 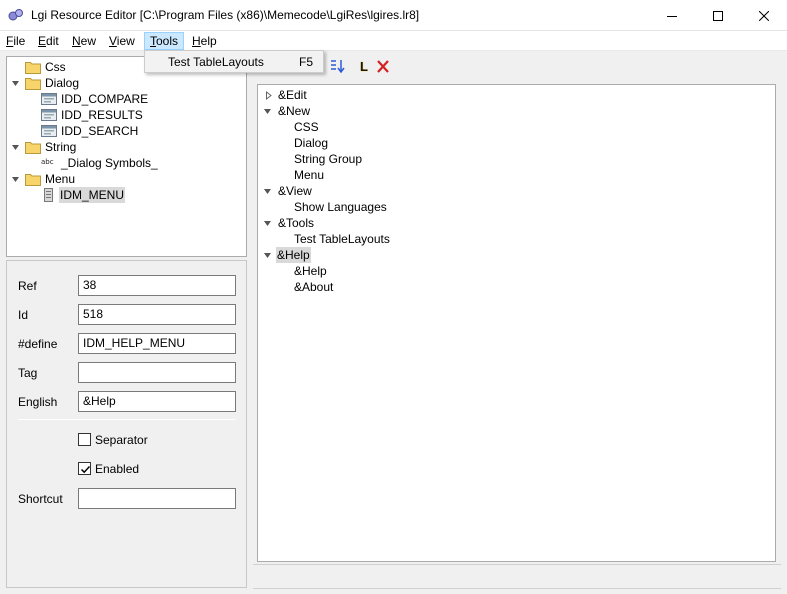 I want to click on tree-item-menu: Menu, so click(x=126, y=179).